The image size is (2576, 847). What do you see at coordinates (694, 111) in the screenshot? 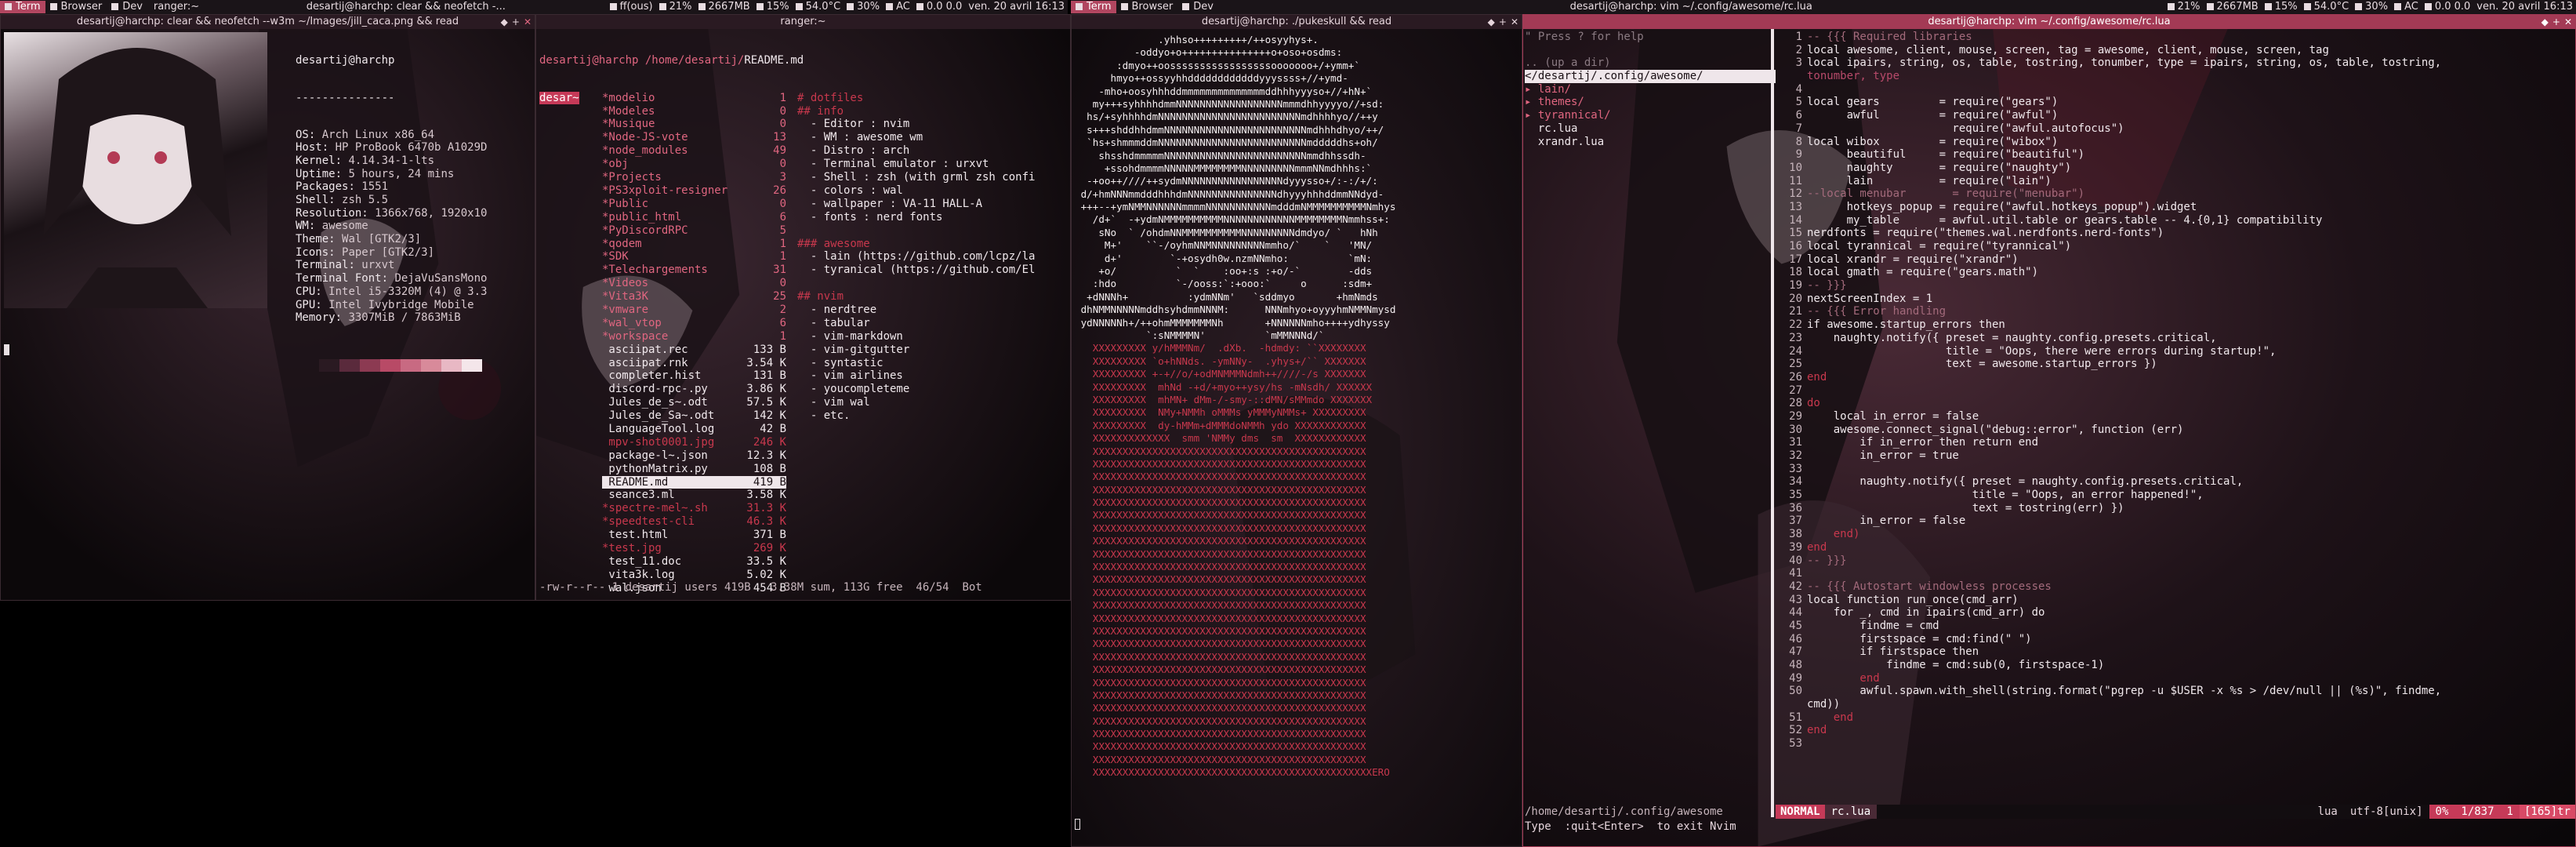
I see `file-entry: *Modeles 0` at bounding box center [694, 111].